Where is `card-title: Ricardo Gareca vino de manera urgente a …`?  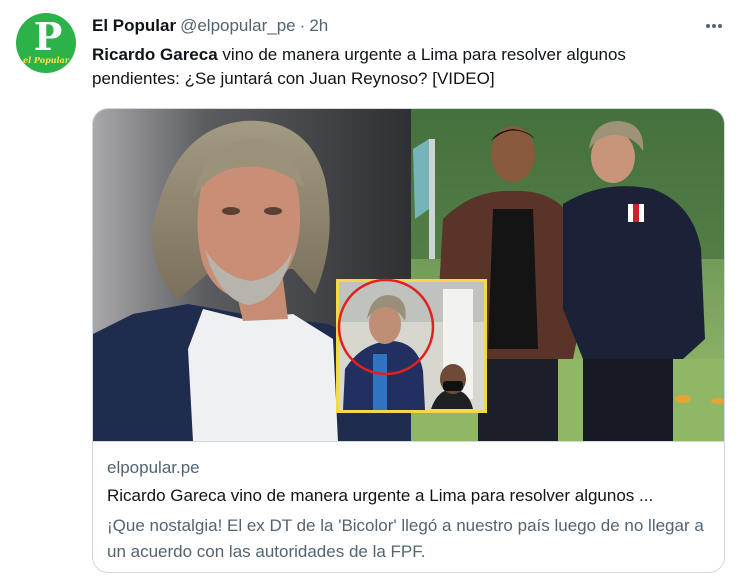 card-title: Ricardo Gareca vino de manera urgente a … is located at coordinates (407, 496).